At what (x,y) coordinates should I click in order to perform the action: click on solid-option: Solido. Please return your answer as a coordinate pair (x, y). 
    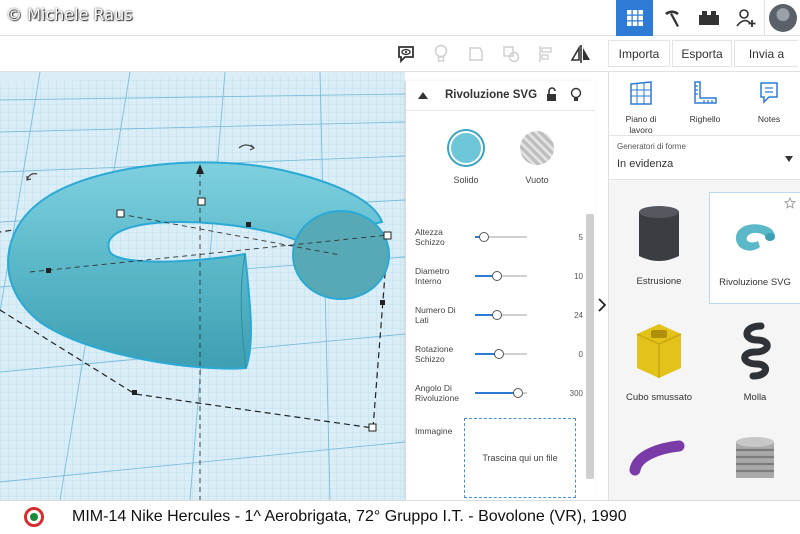
    Looking at the image, I should click on (466, 158).